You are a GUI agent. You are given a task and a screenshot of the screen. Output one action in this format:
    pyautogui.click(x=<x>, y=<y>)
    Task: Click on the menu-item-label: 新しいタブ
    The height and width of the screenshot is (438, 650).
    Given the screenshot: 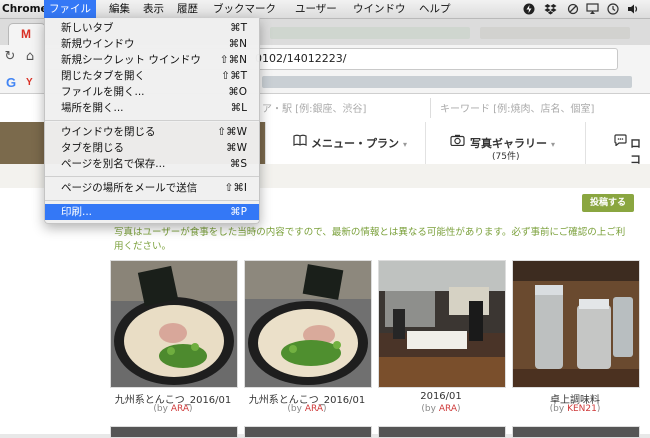 What is the action you would take?
    pyautogui.click(x=87, y=28)
    